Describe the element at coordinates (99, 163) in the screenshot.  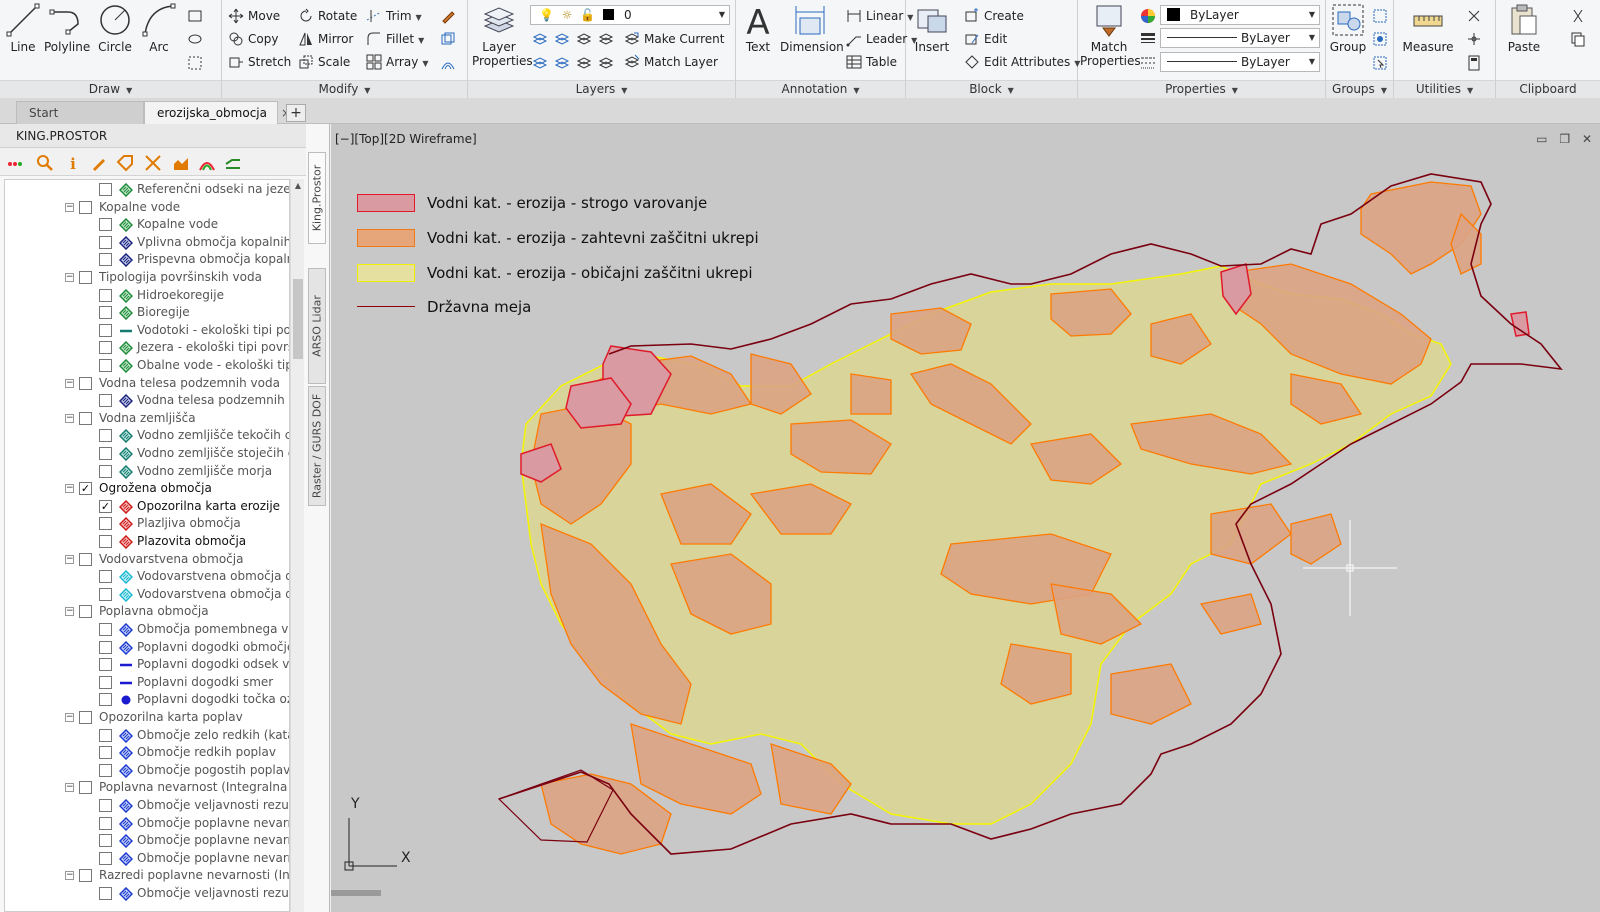
I see `pencil-icon` at that location.